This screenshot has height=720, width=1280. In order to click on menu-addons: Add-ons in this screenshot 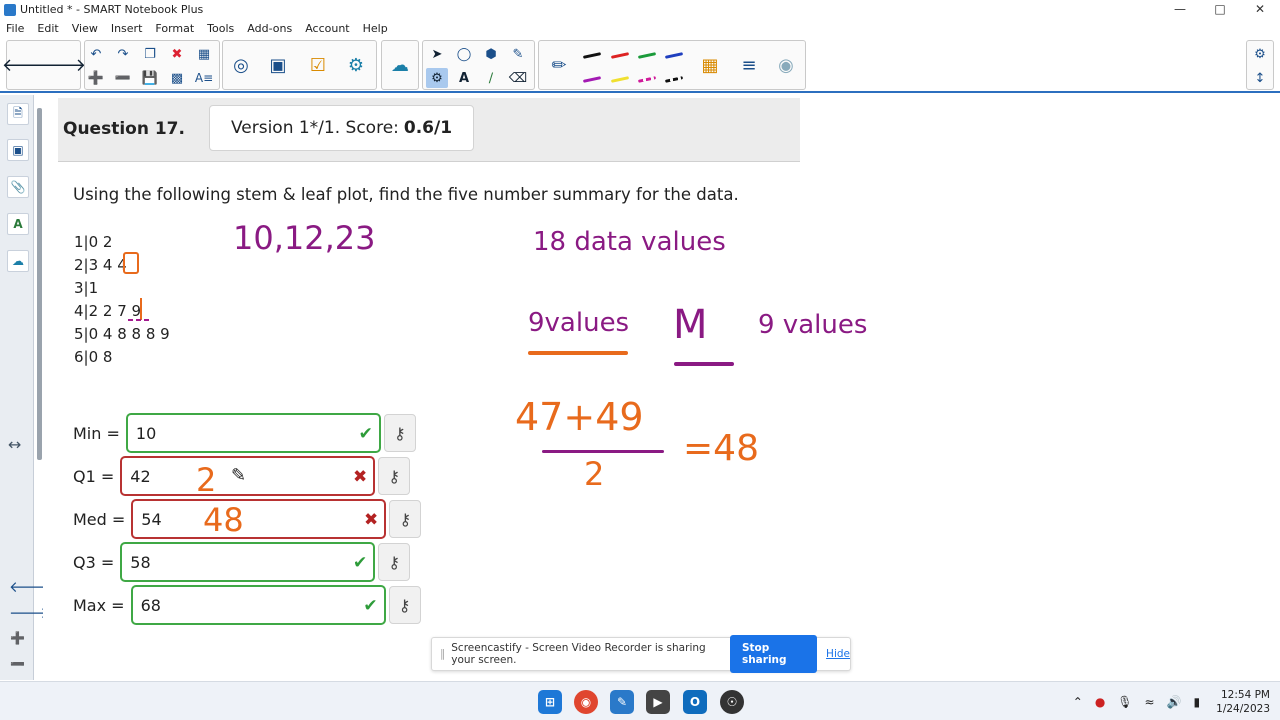, I will do `click(269, 28)`.